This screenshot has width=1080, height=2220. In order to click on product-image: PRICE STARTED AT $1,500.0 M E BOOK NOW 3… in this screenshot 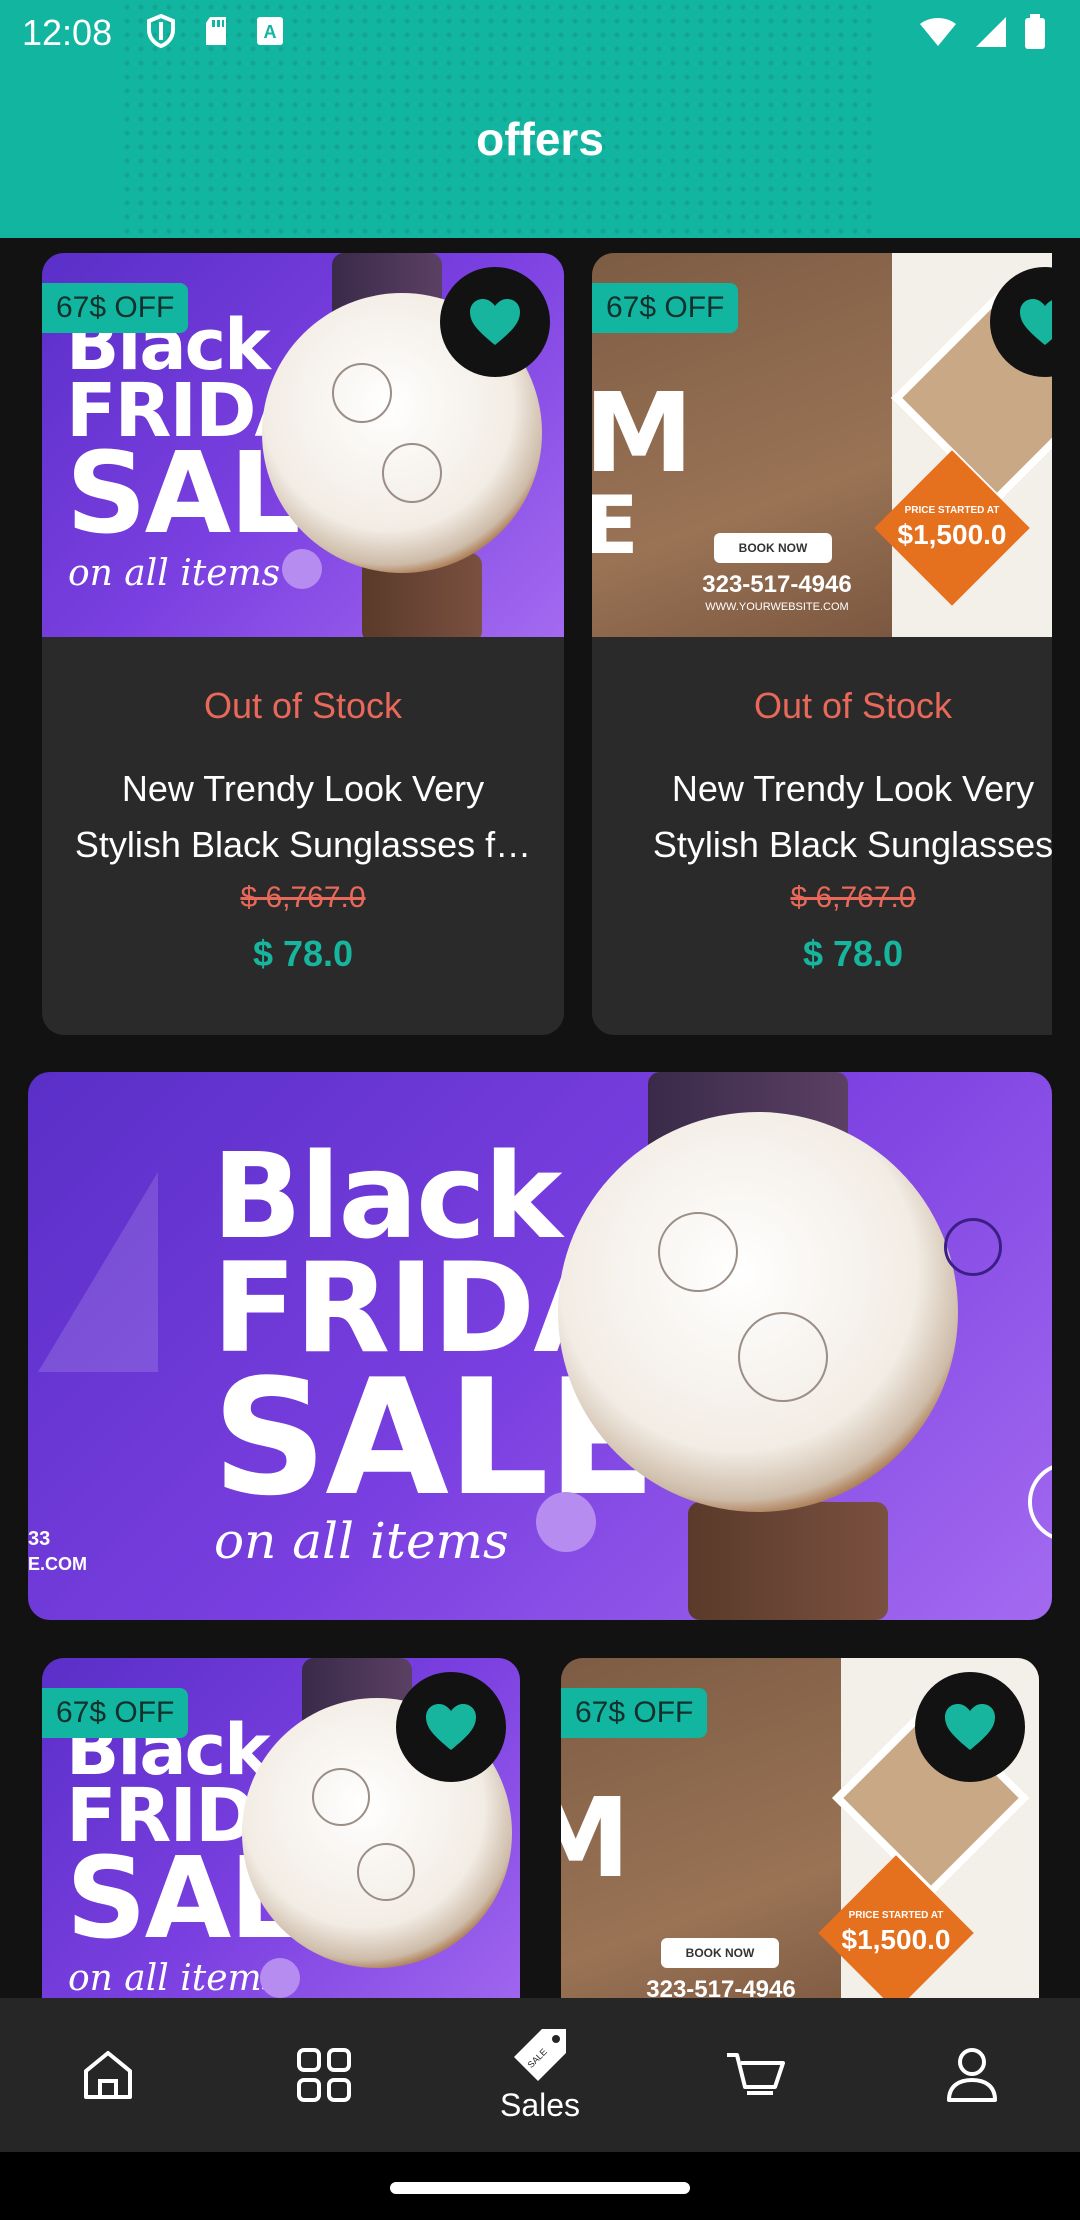, I will do `click(822, 445)`.